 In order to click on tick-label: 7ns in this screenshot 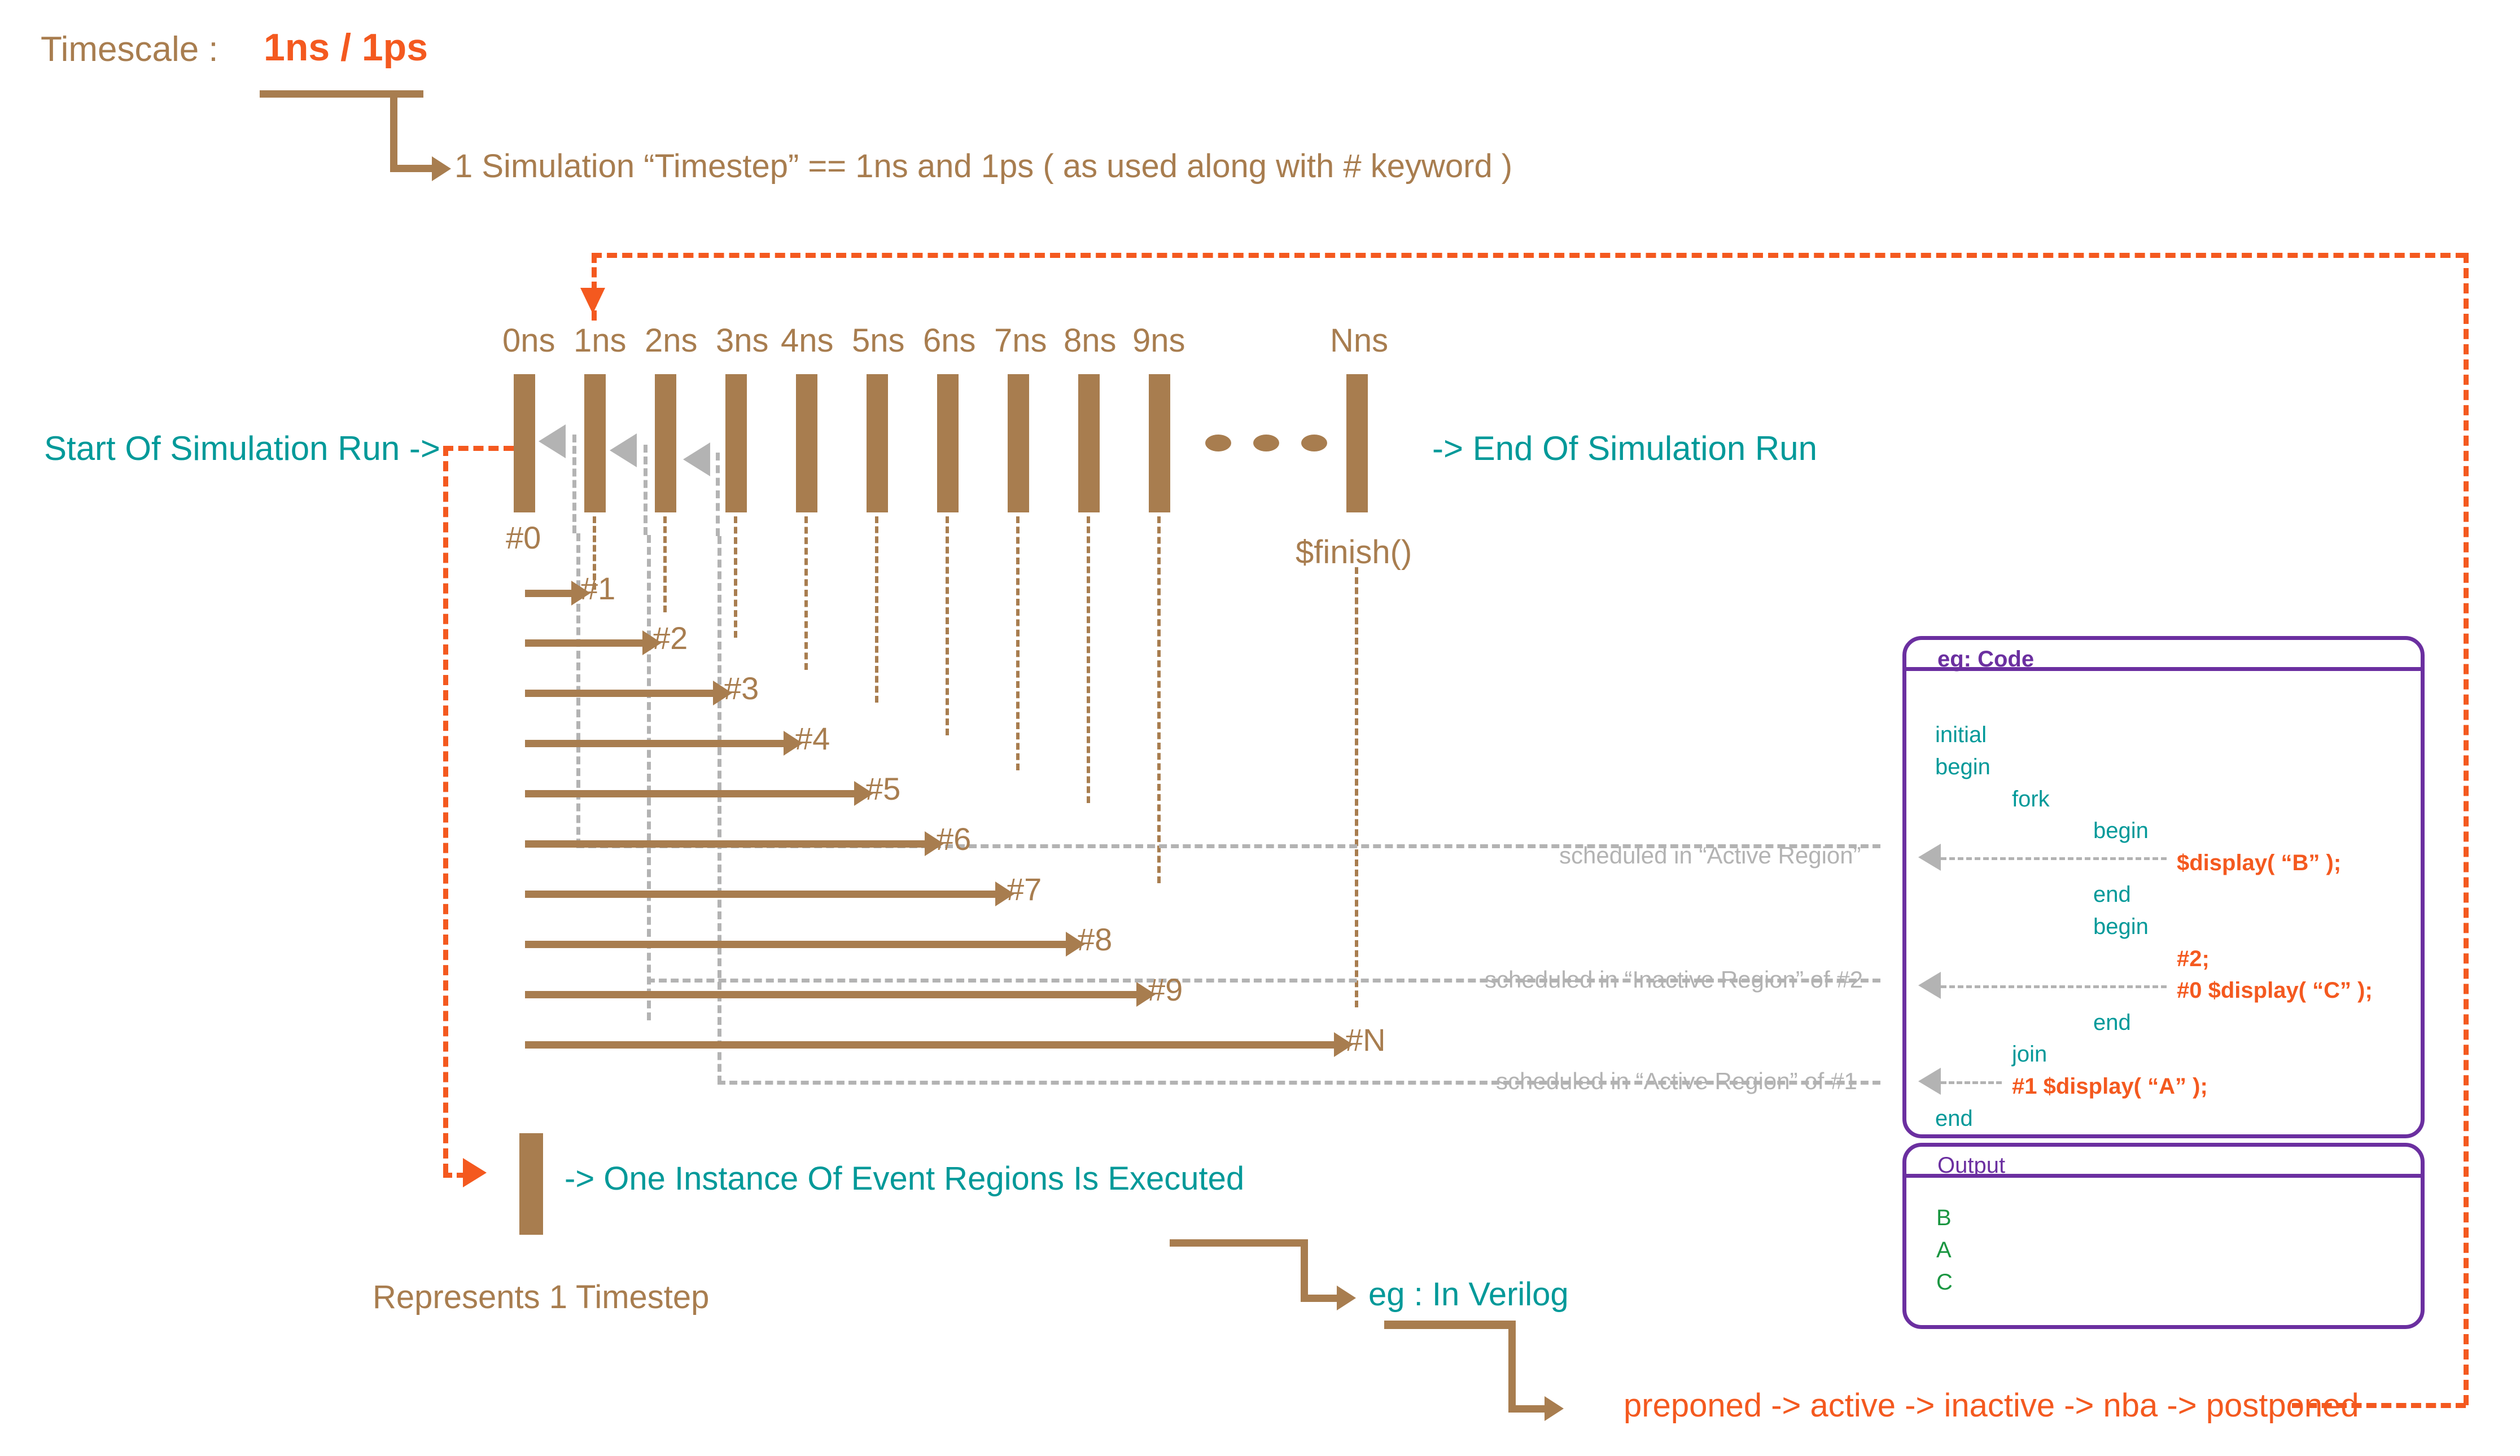, I will do `click(1020, 341)`.